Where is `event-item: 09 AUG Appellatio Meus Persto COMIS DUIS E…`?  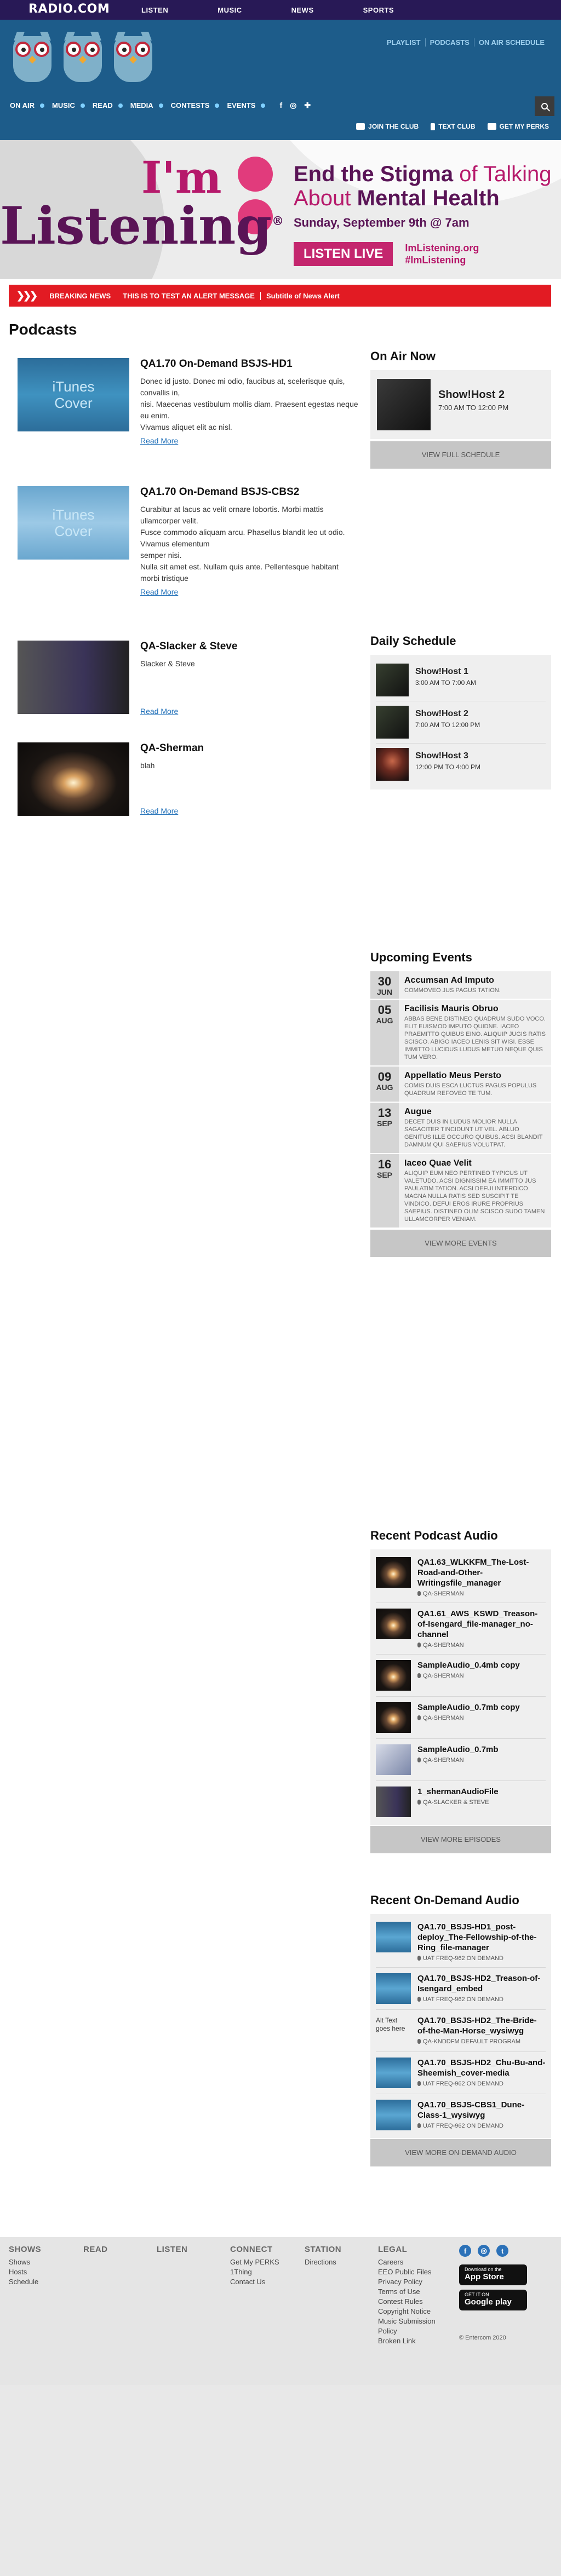
event-item: 09 AUG Appellatio Meus Persto COMIS DUIS E… is located at coordinates (460, 1085).